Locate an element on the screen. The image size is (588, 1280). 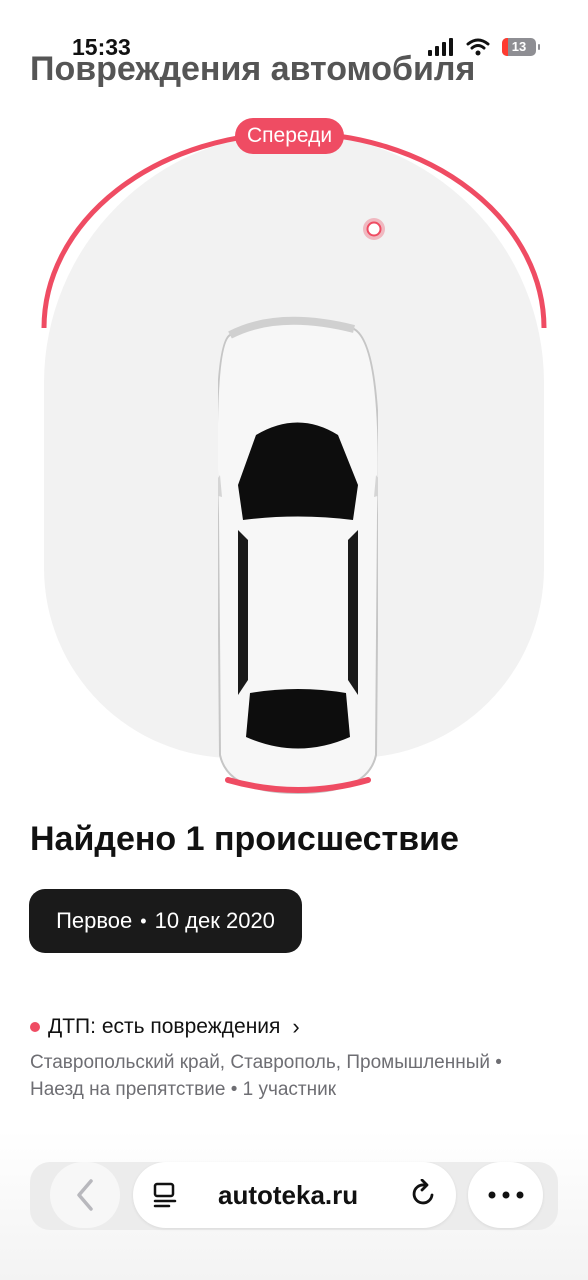
damage-marker-icon is located at coordinates (374, 229).